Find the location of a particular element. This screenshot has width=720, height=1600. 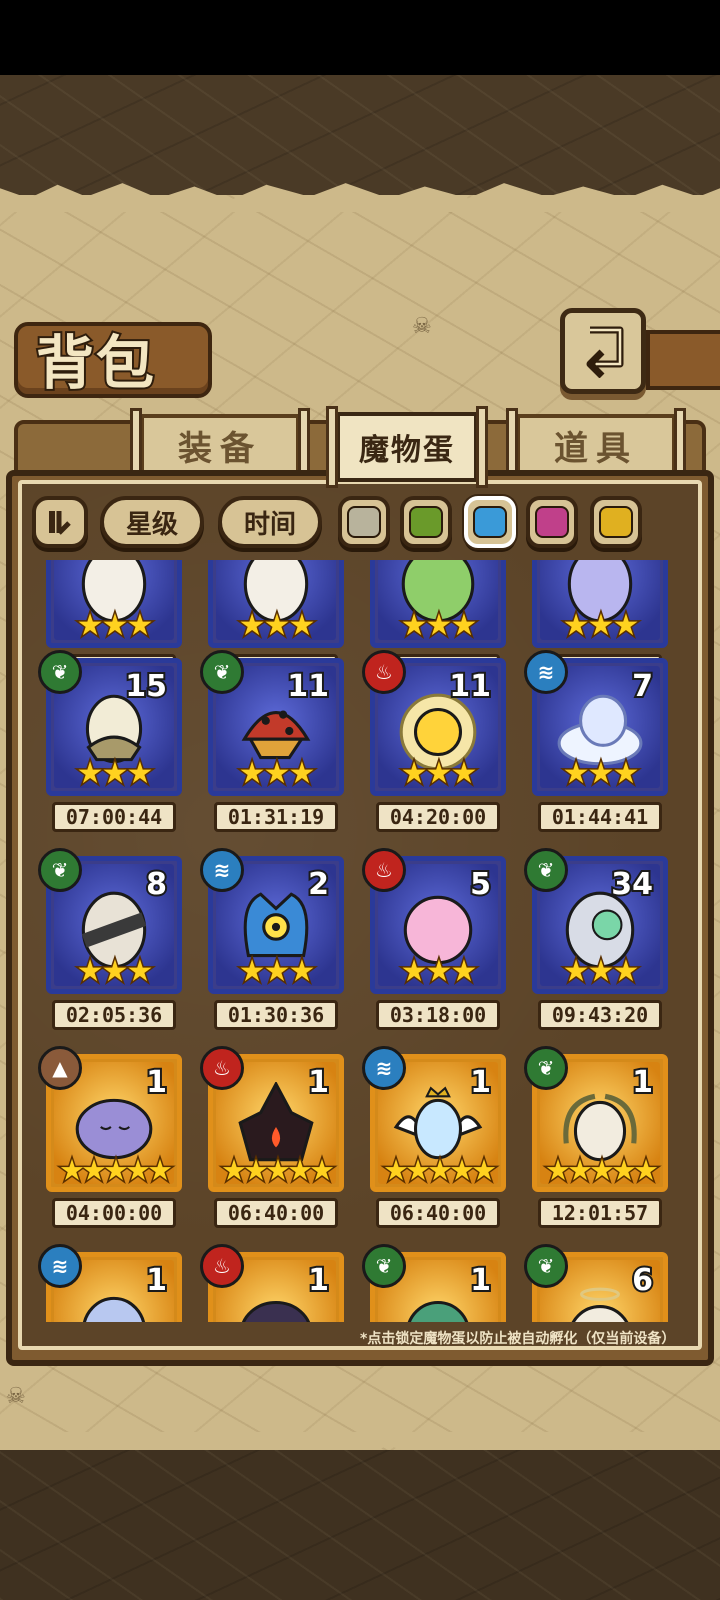

hatch-timer: 01:31:19 is located at coordinates (276, 817).